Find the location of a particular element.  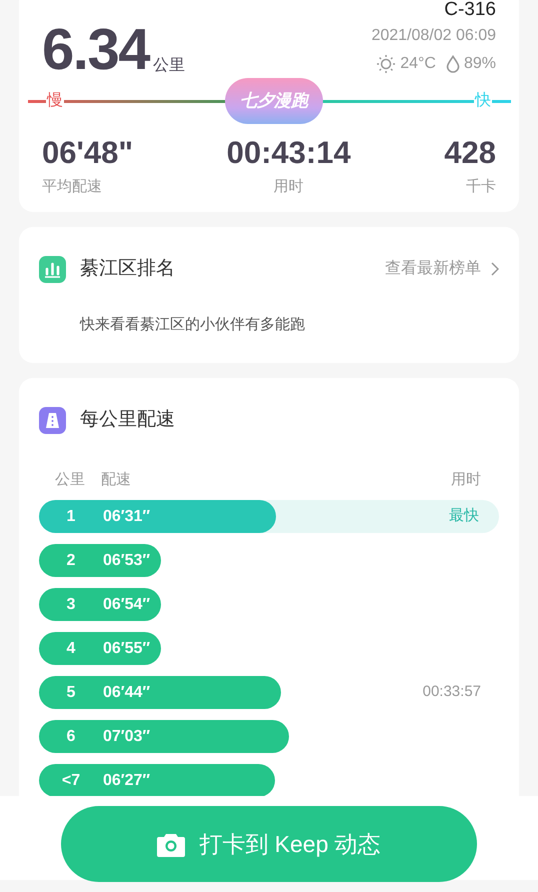

sun-icon is located at coordinates (386, 64).